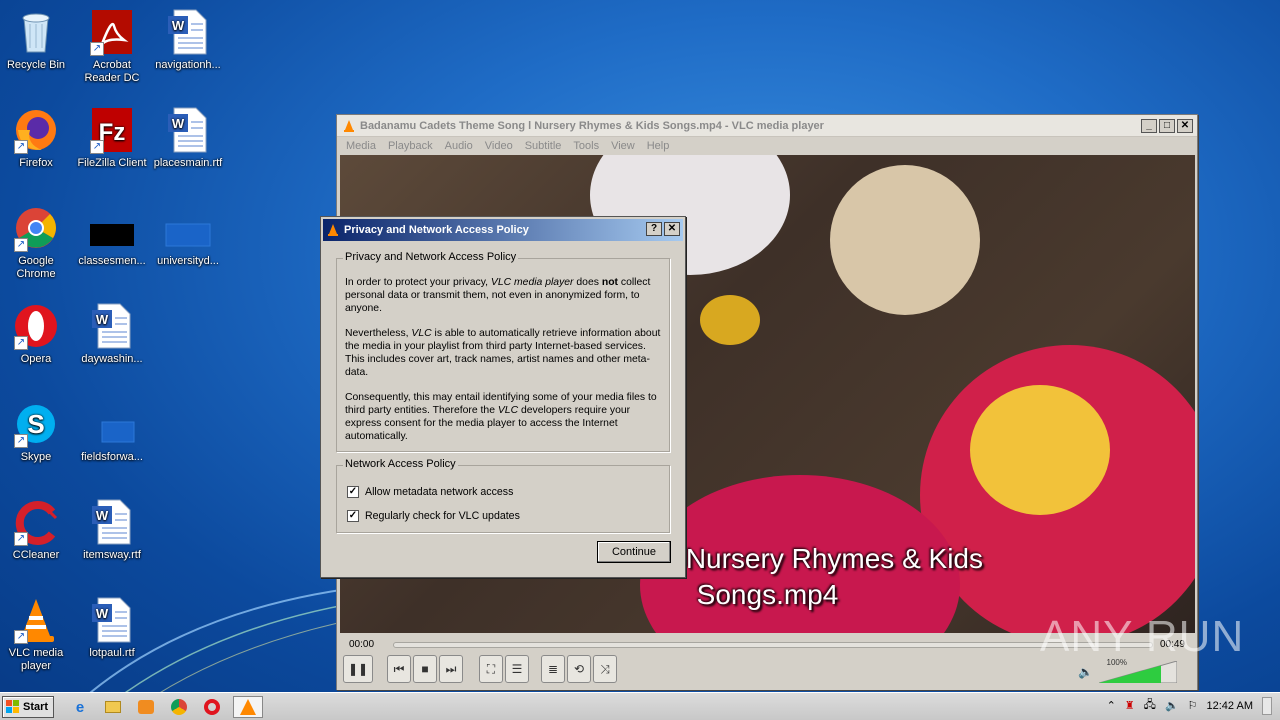  I want to click on video-subtitle-line2: Songs.mp4, so click(767, 594).